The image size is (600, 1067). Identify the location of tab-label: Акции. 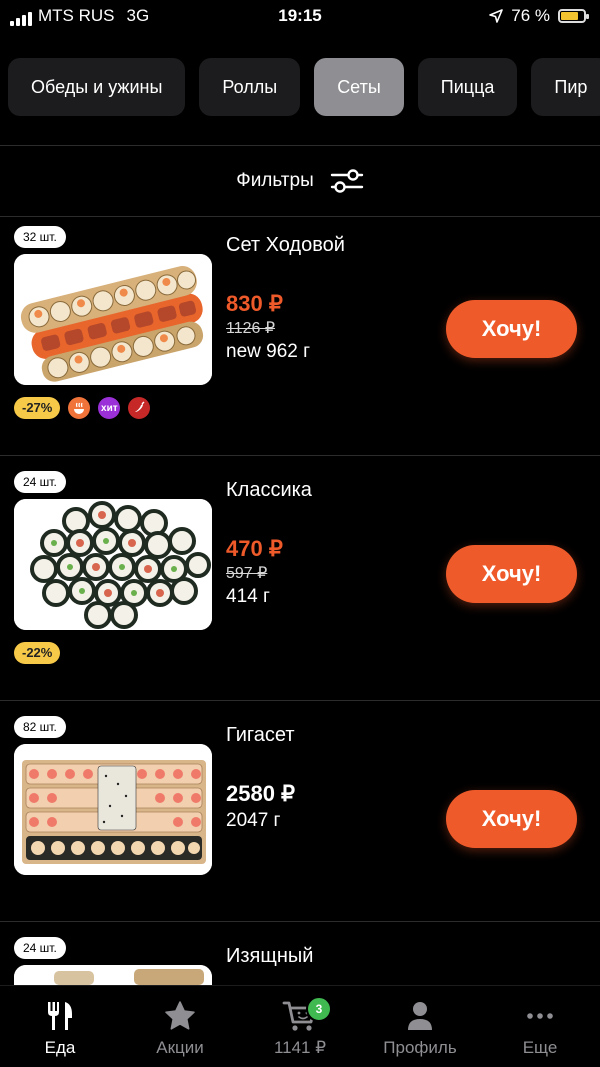
(180, 1047).